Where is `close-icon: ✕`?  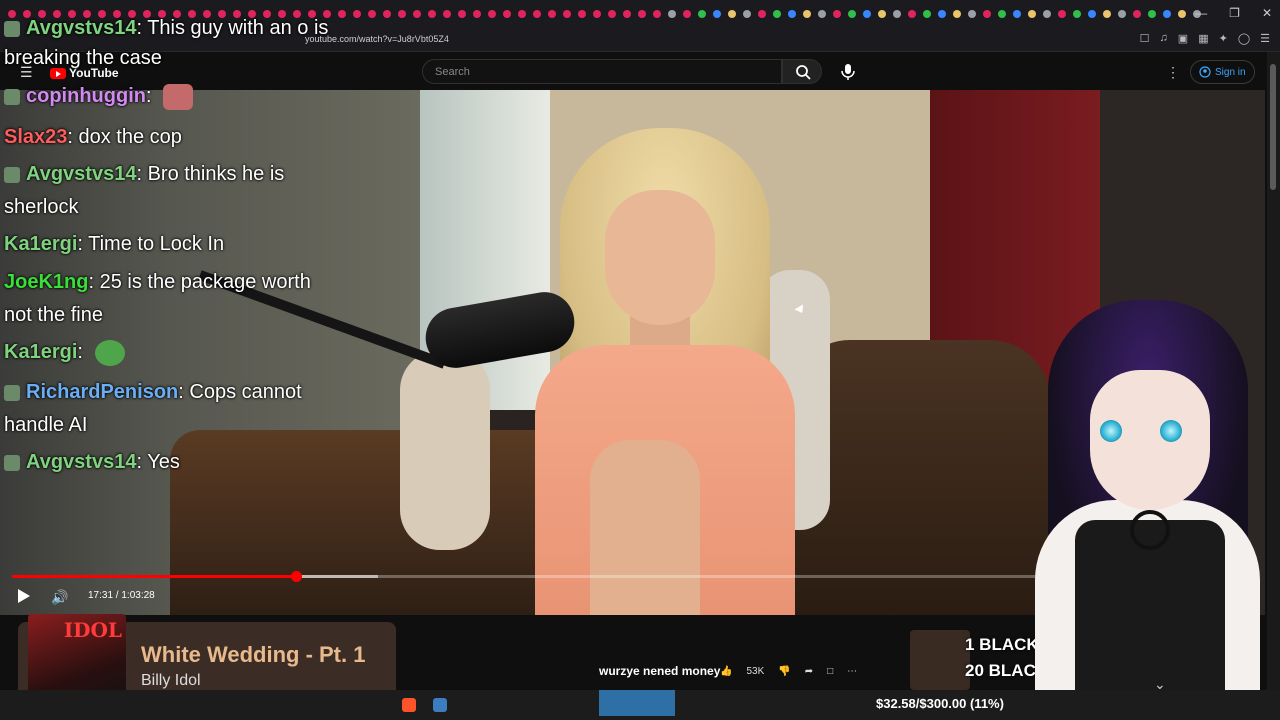
close-icon: ✕ is located at coordinates (1267, 13).